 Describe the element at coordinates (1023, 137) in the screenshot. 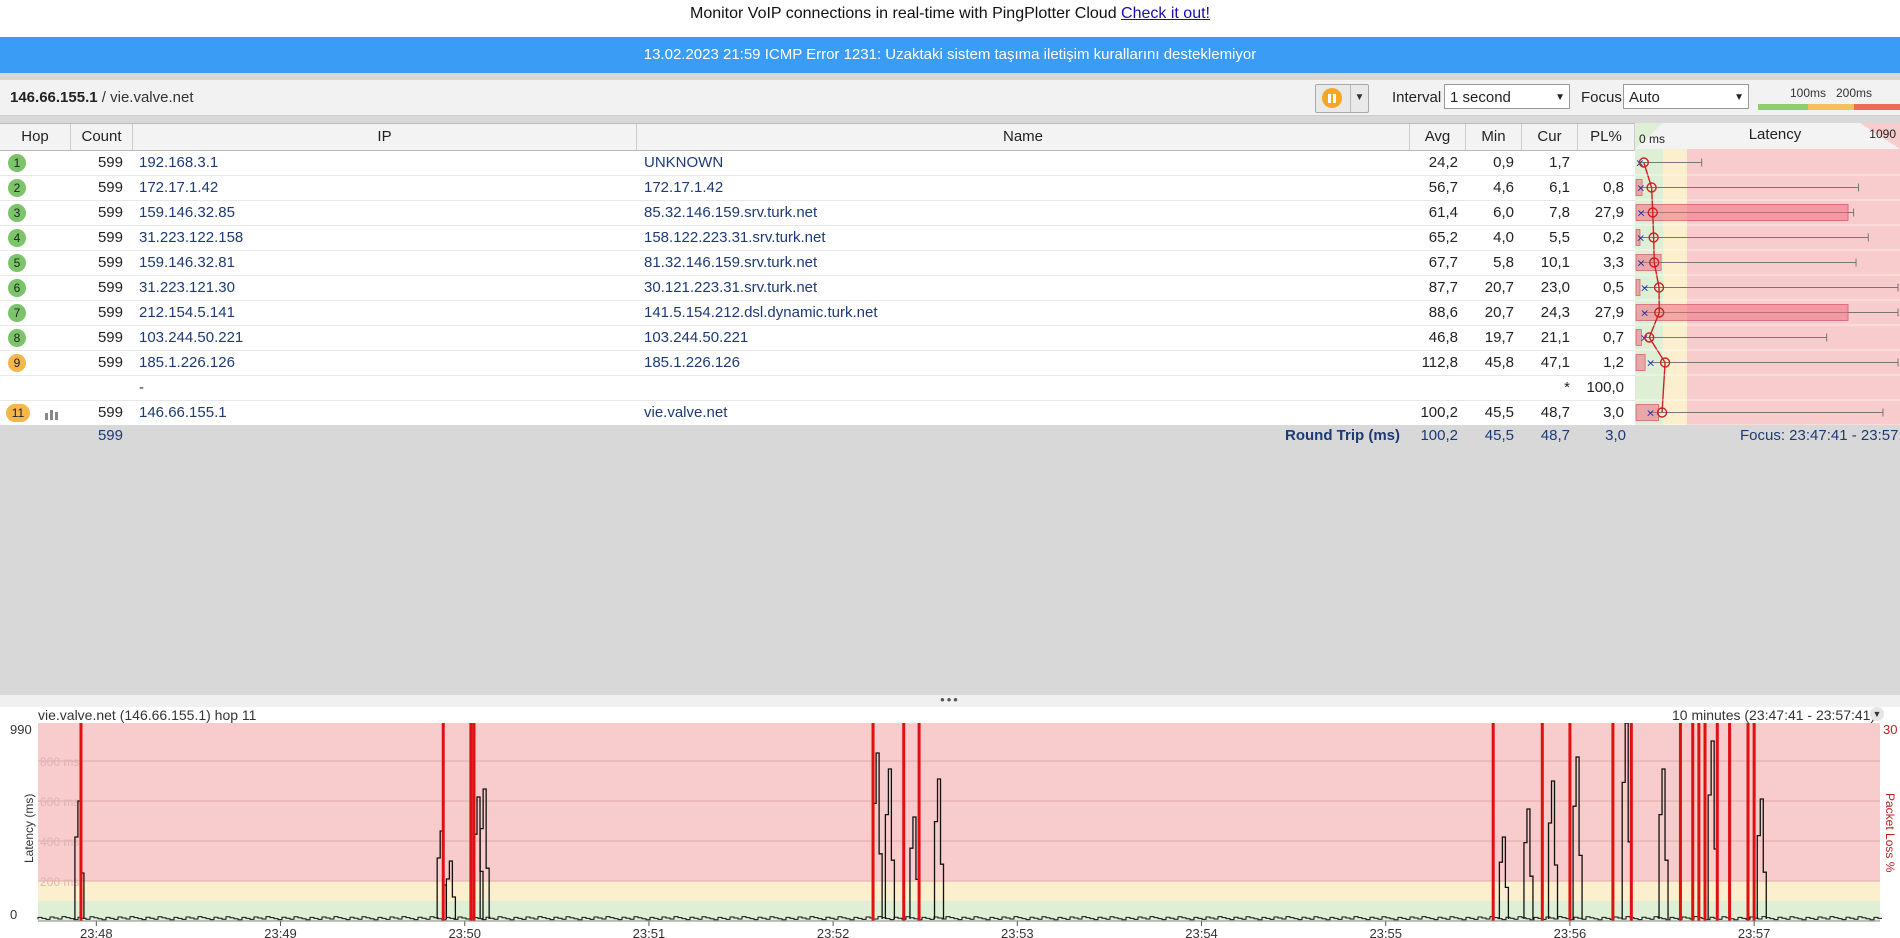

I see `col-name: Name` at that location.